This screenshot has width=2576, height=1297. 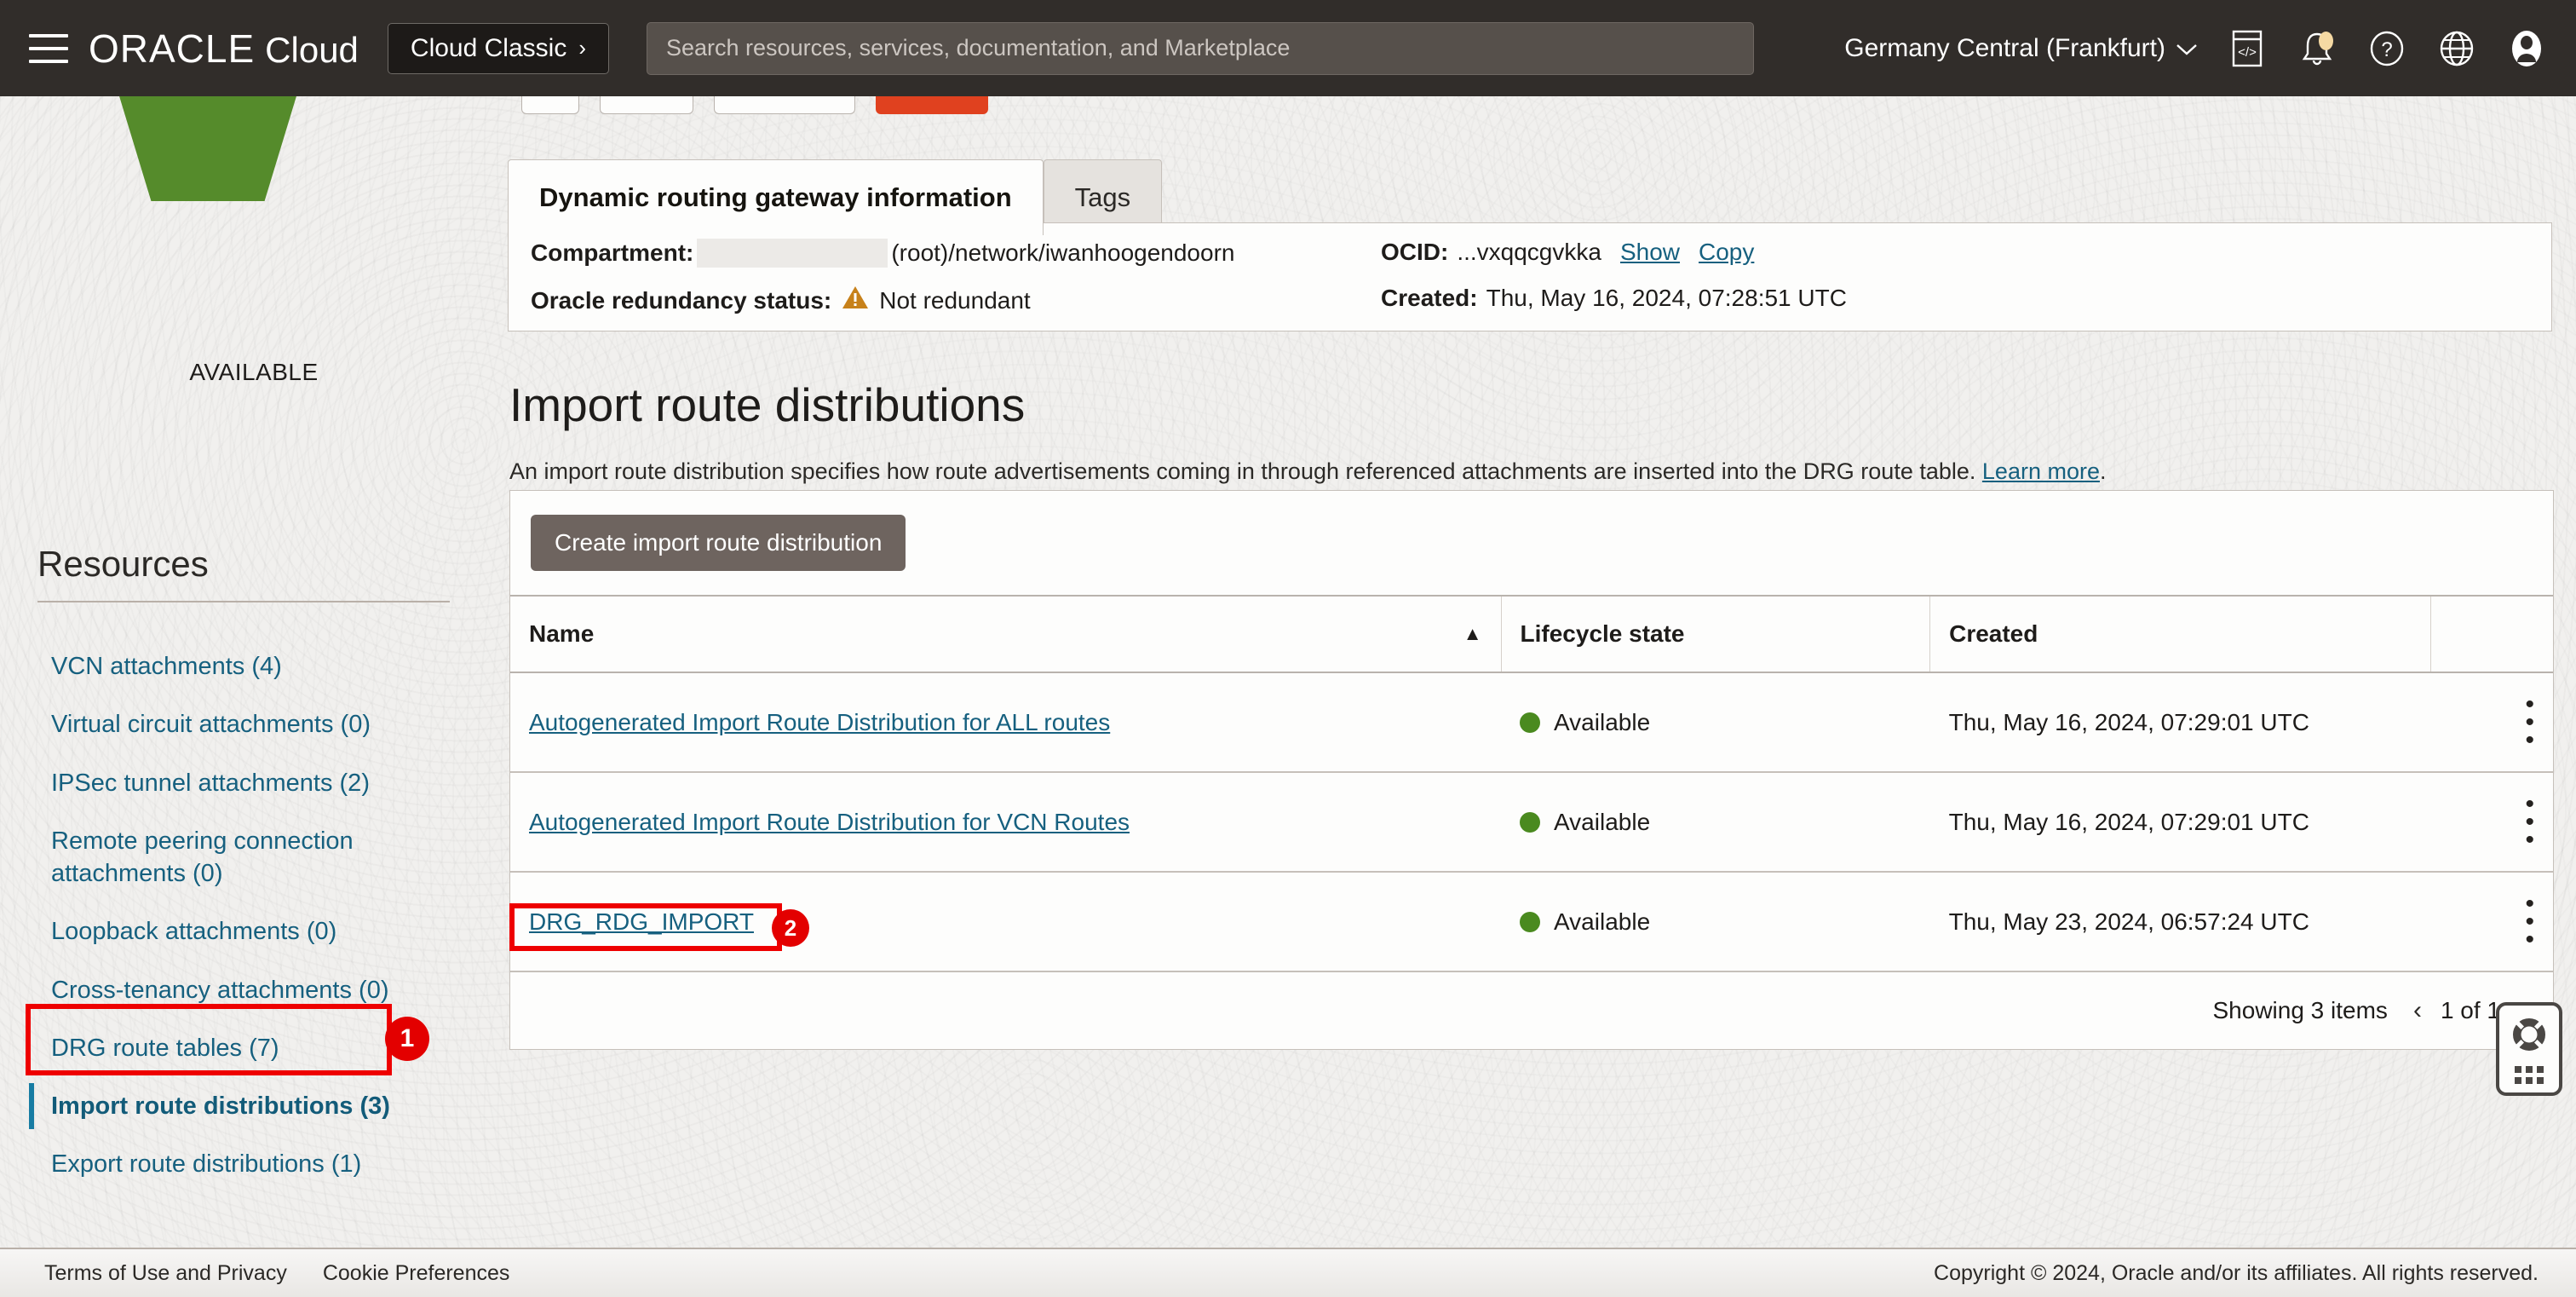 I want to click on ocid-value: ...vxqqcgvkka, so click(x=1529, y=252).